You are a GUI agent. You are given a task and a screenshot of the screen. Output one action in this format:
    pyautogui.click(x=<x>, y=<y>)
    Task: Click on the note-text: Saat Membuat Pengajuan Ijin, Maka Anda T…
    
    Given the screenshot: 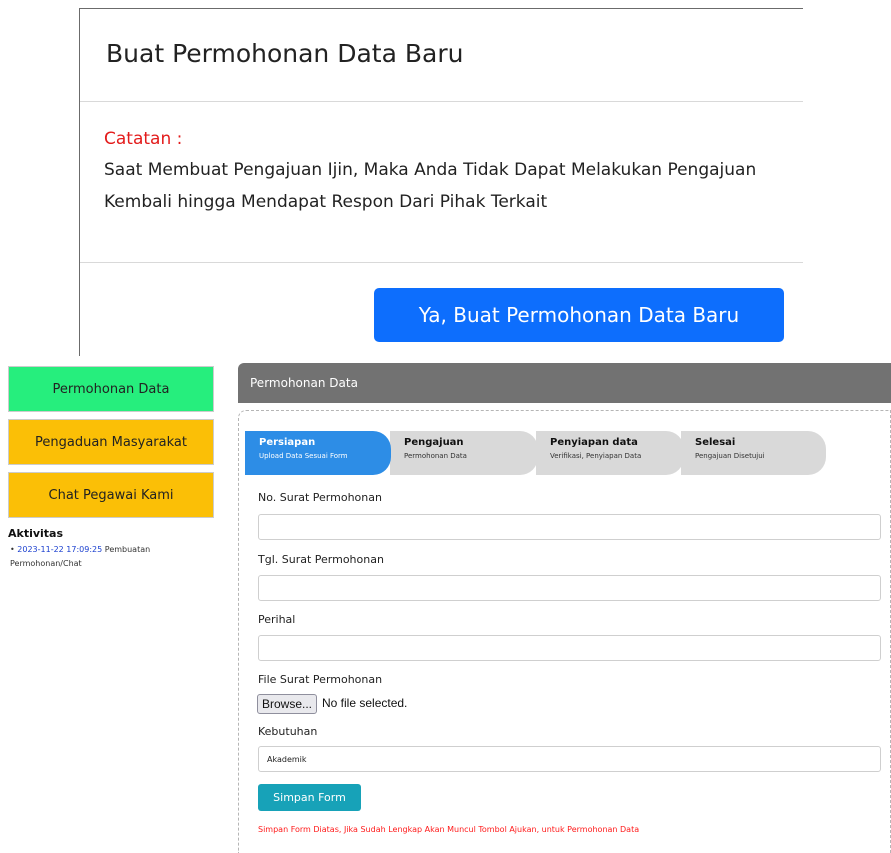 What is the action you would take?
    pyautogui.click(x=430, y=186)
    